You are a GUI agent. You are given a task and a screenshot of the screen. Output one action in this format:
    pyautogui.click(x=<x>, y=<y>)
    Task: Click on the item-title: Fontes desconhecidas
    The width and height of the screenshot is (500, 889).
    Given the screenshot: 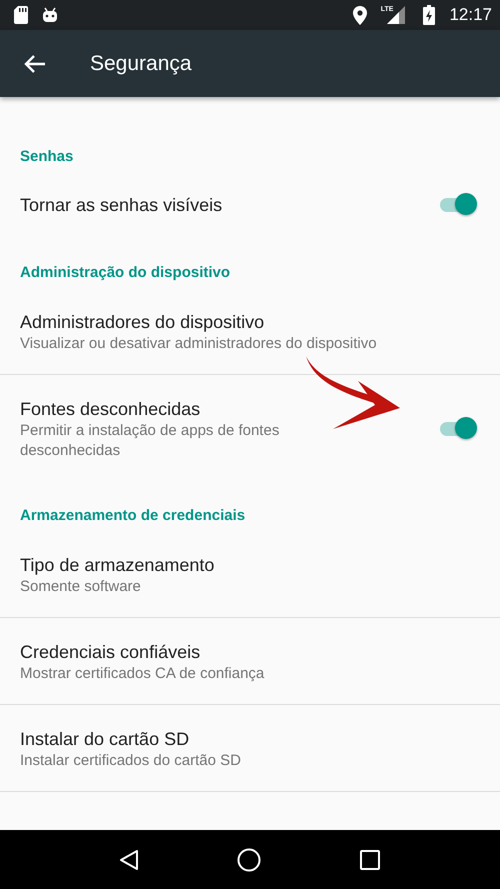 What is the action you would take?
    pyautogui.click(x=111, y=409)
    